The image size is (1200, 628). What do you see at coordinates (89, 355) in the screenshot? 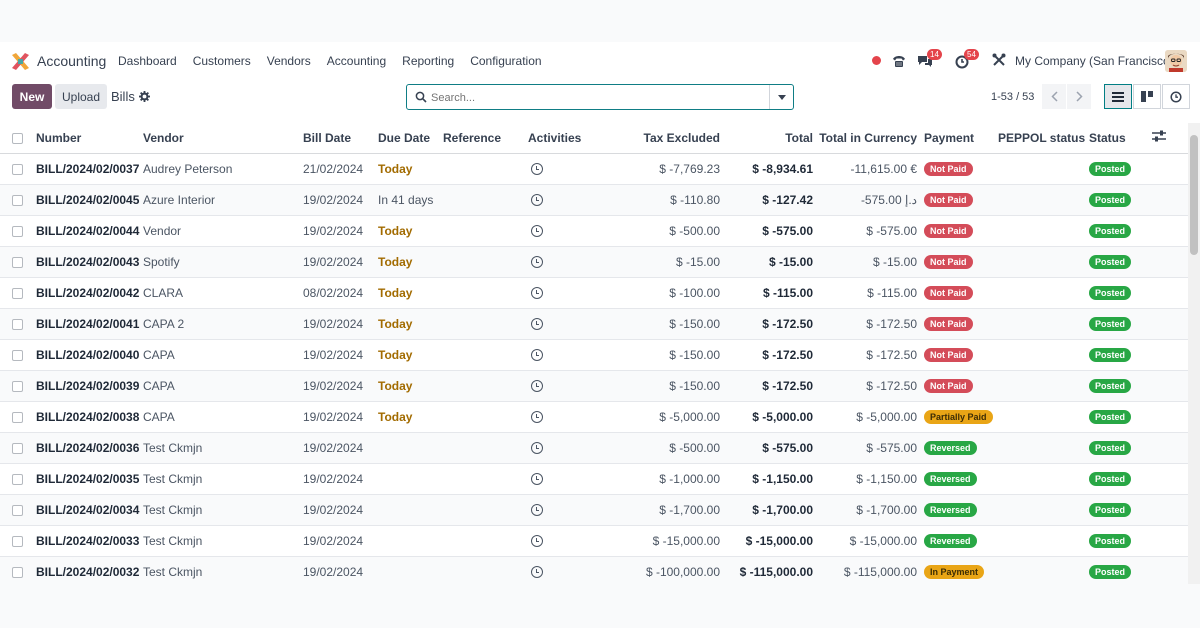
I see `bill-number: BILL/2024/02/0040` at bounding box center [89, 355].